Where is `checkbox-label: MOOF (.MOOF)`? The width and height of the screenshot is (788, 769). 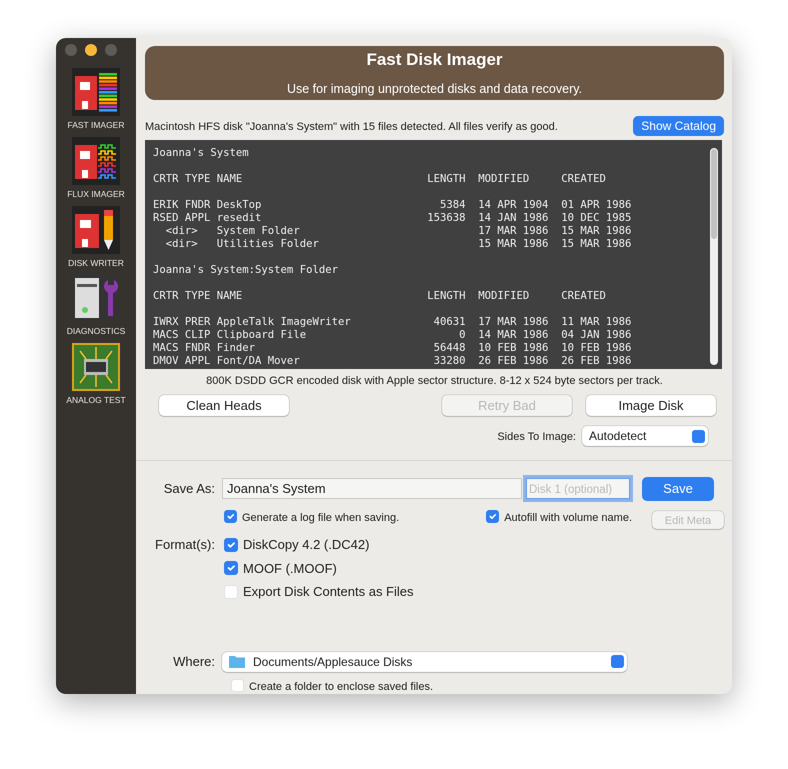
checkbox-label: MOOF (.MOOF) is located at coordinates (290, 569).